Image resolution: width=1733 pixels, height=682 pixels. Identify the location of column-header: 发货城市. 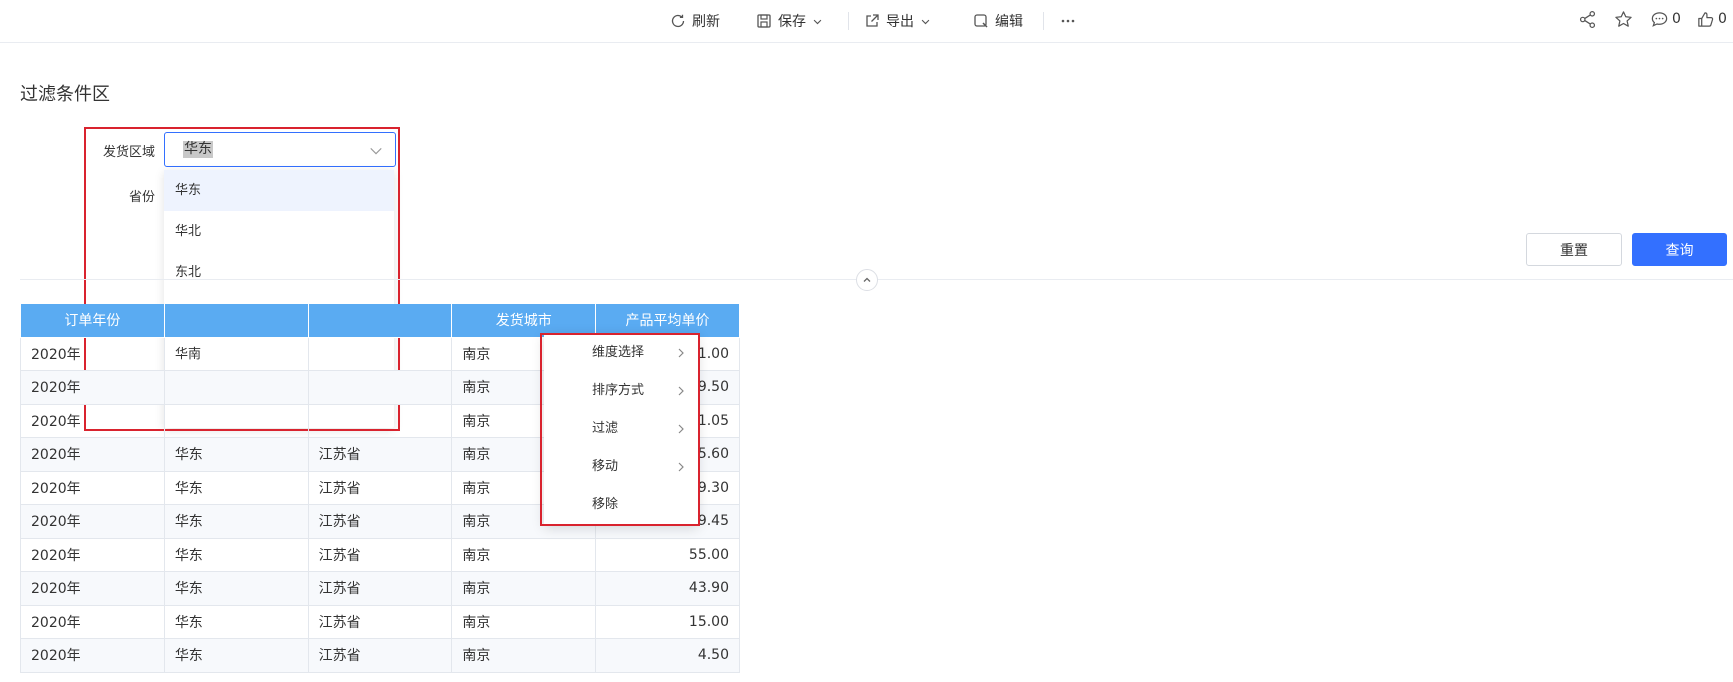
(524, 321).